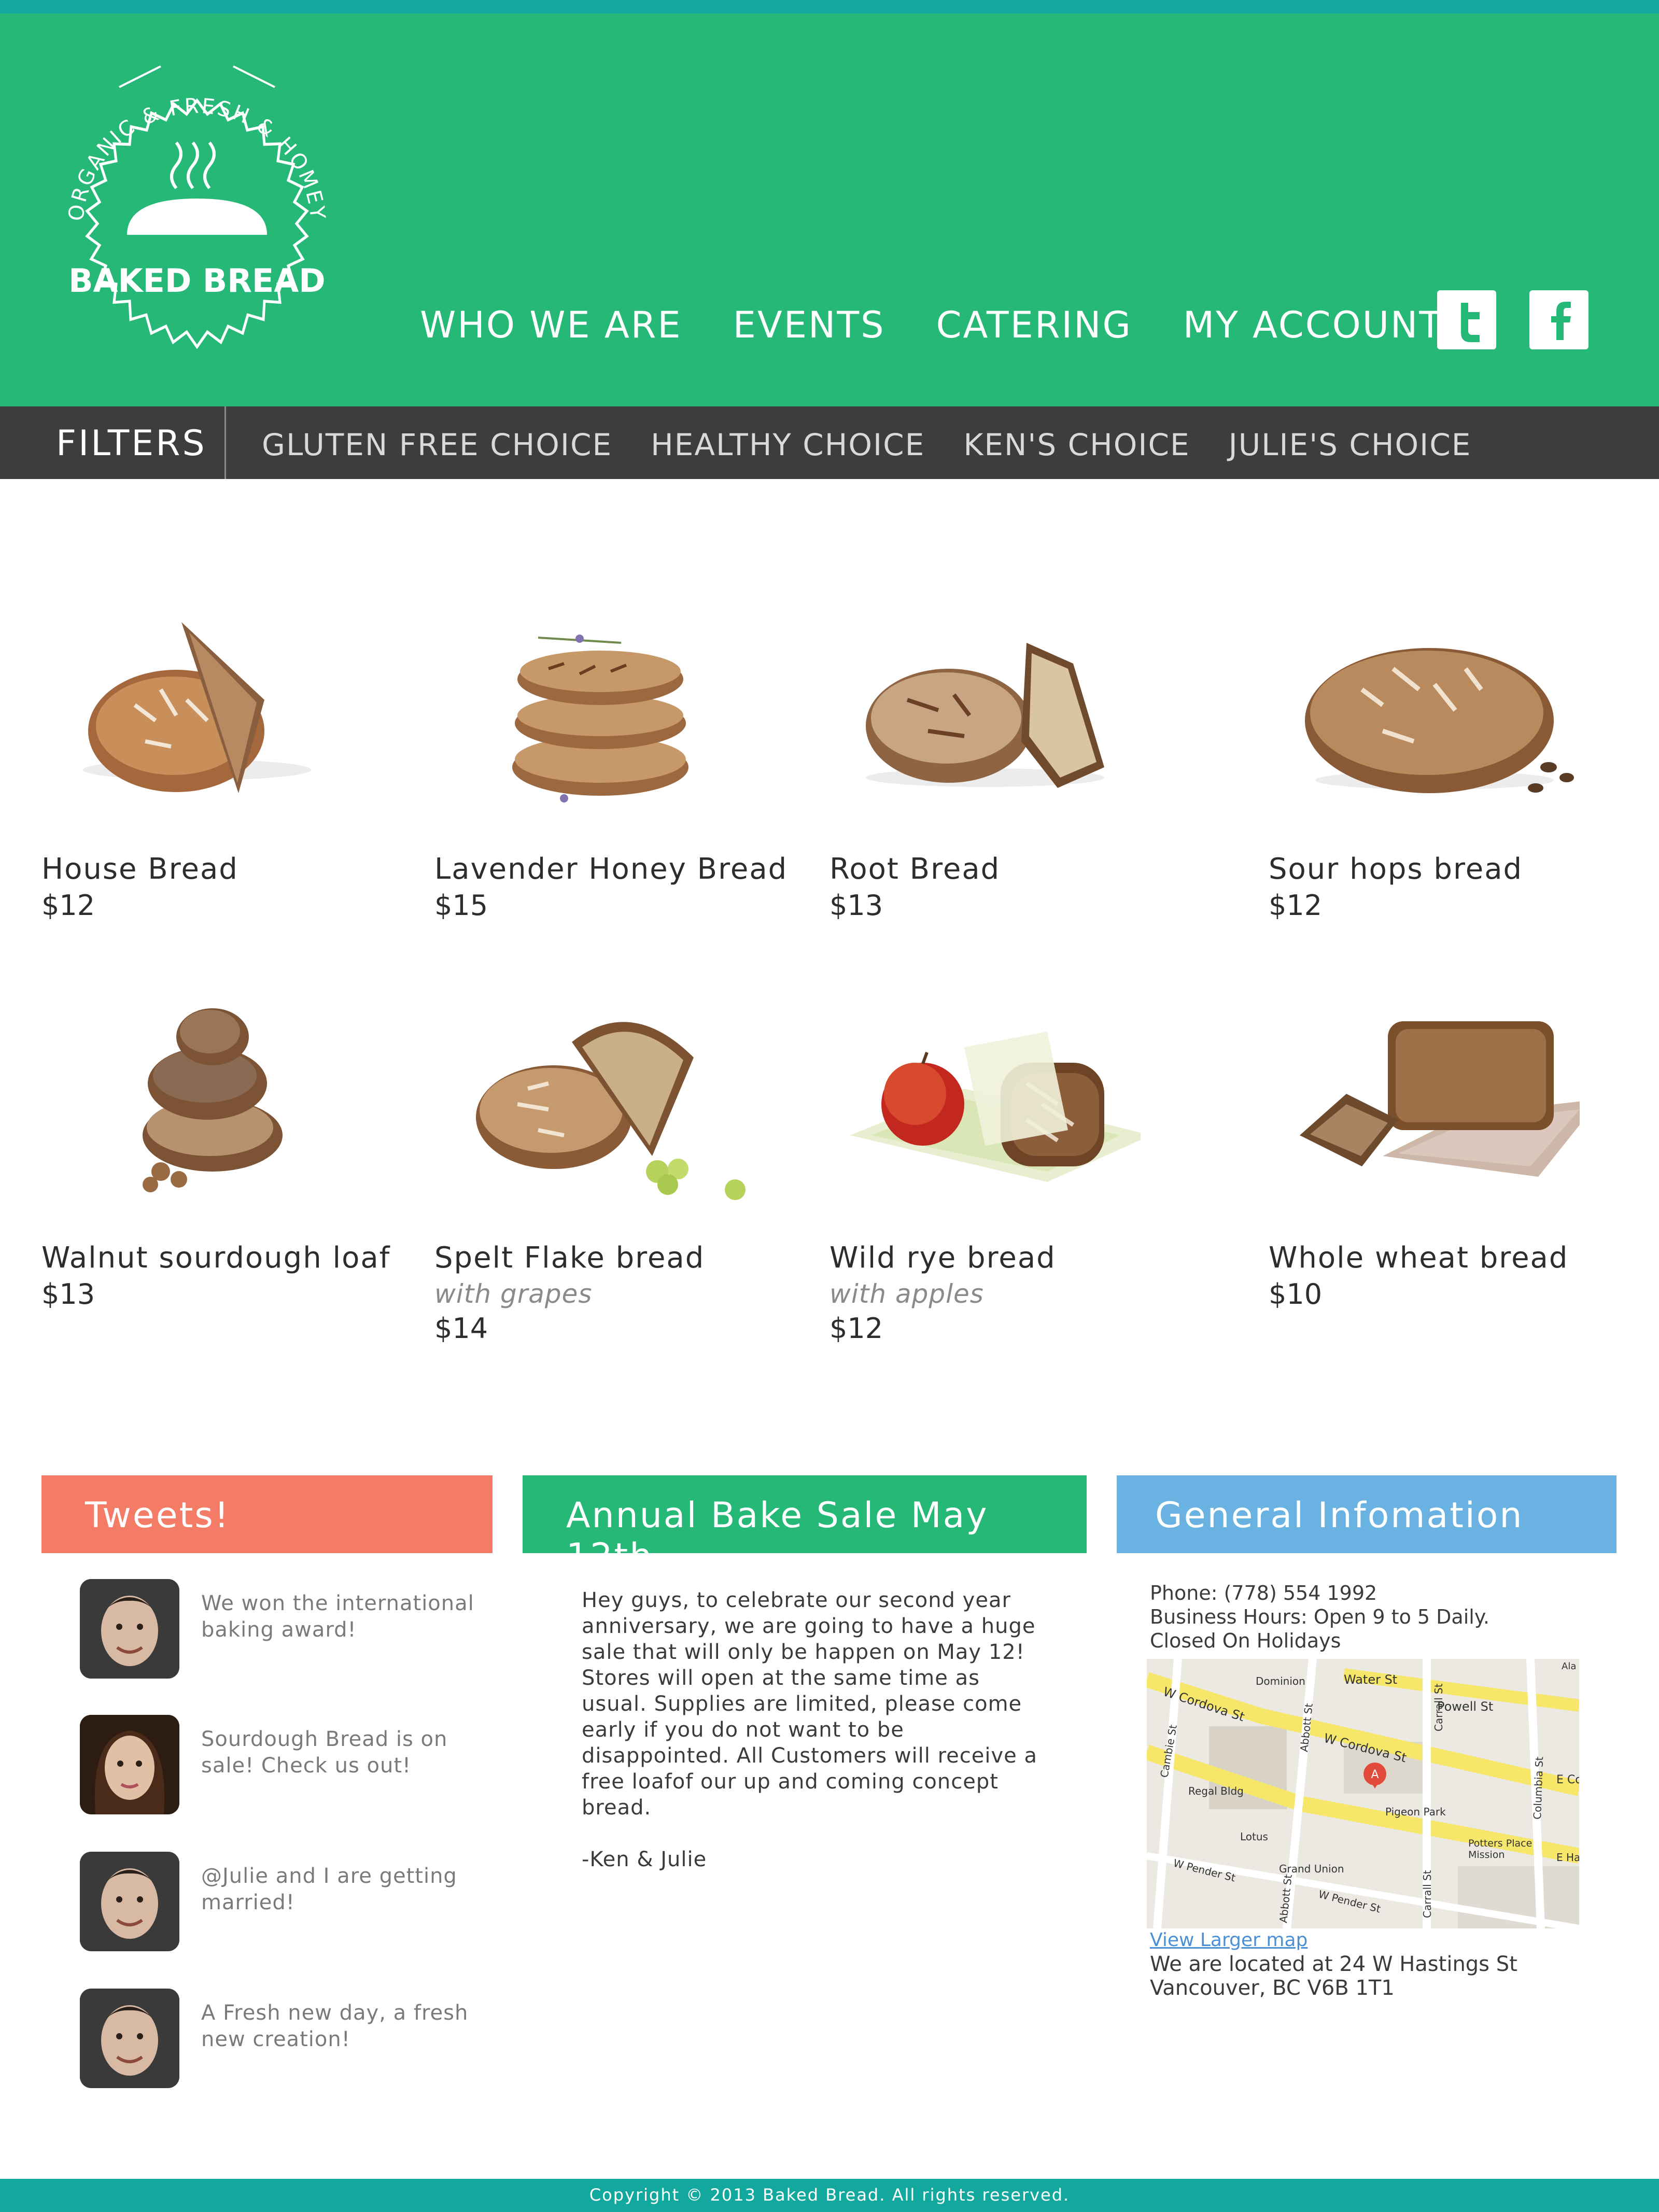 Image resolution: width=1659 pixels, height=2212 pixels. I want to click on product-name: Lavender Honey Bread, so click(611, 869).